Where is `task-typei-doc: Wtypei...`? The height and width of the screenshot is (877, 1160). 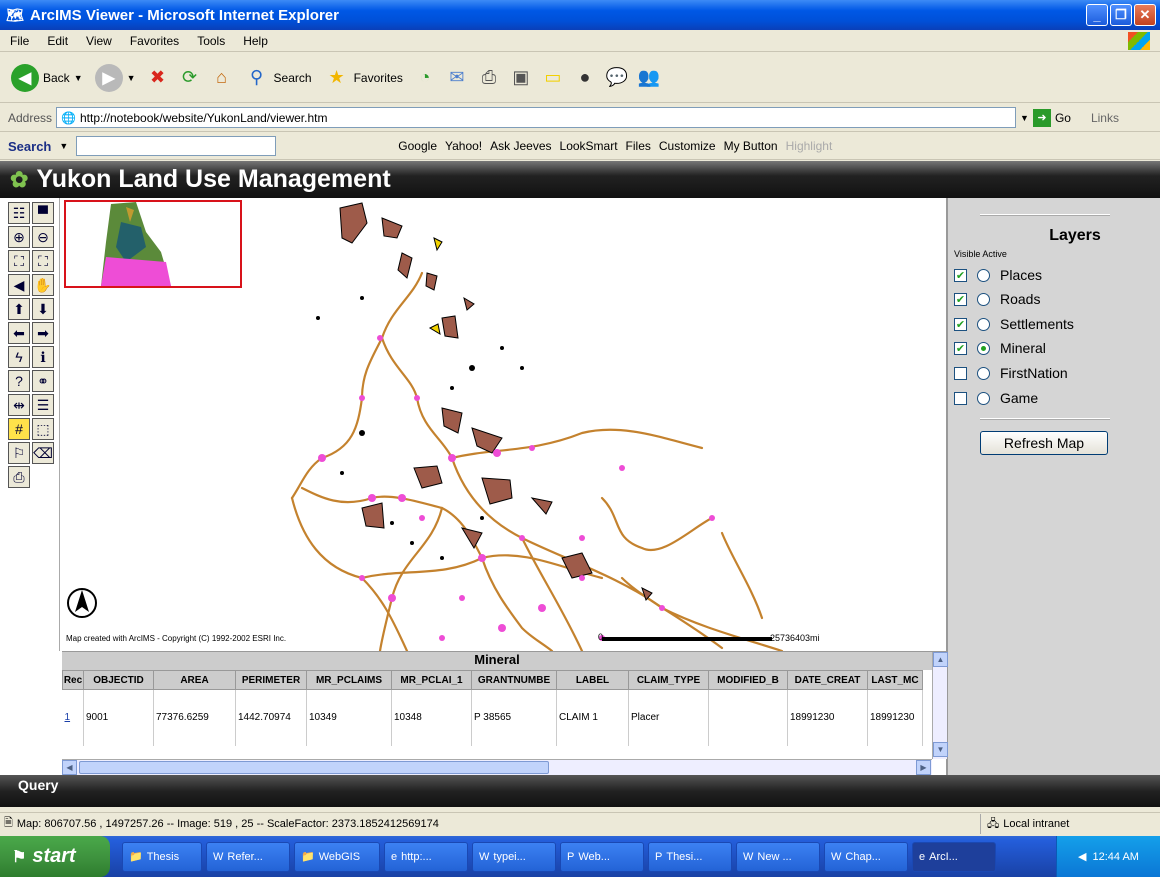 task-typei-doc: Wtypei... is located at coordinates (514, 856).